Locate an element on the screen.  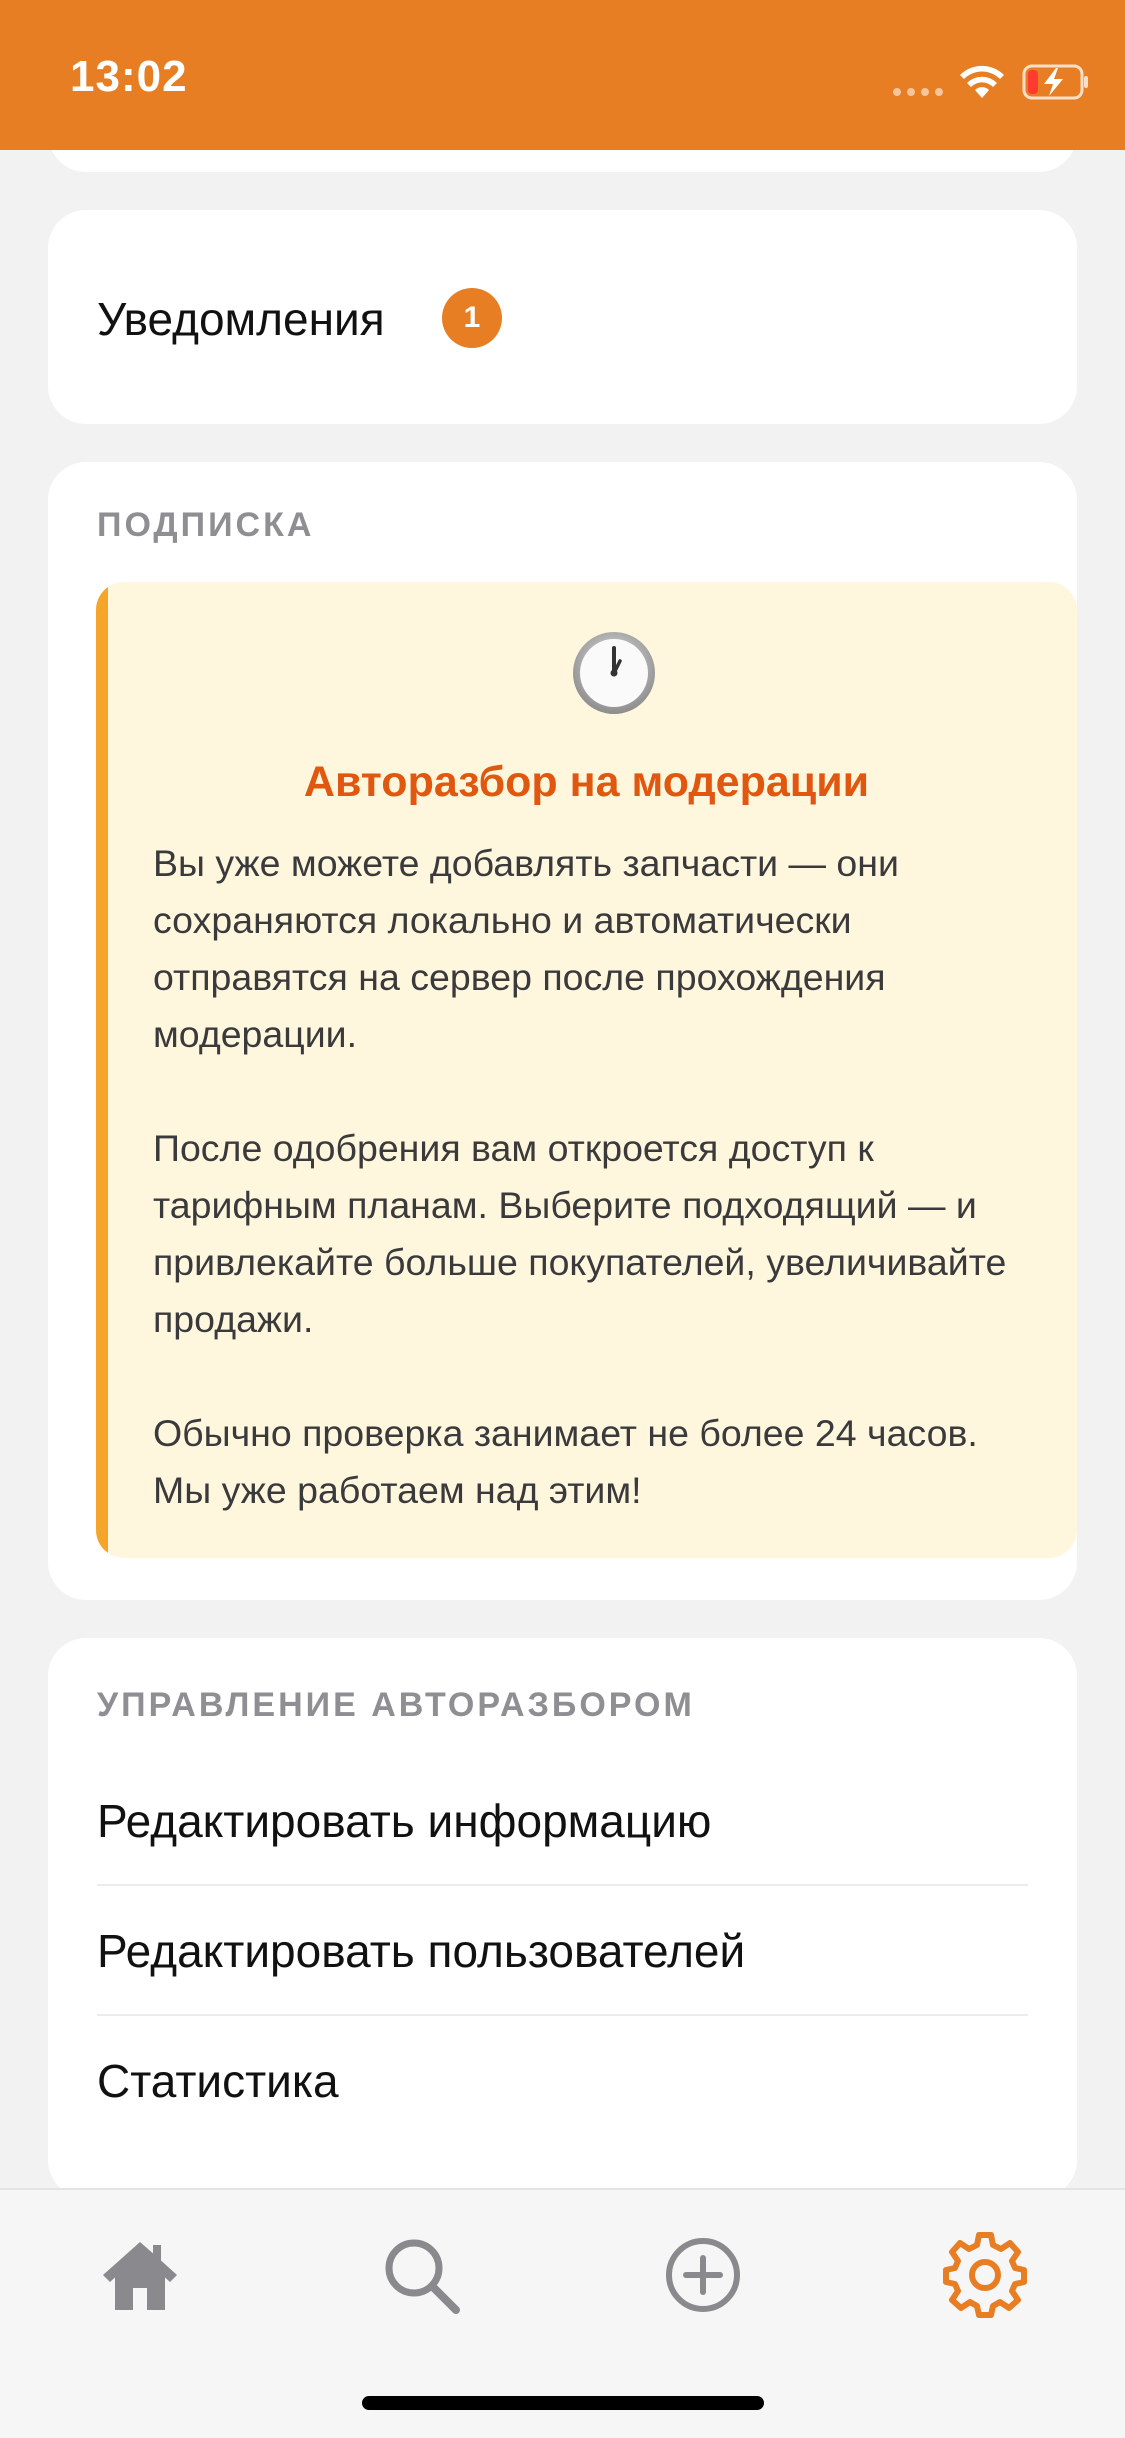
tab-home is located at coordinates (140, 2275).